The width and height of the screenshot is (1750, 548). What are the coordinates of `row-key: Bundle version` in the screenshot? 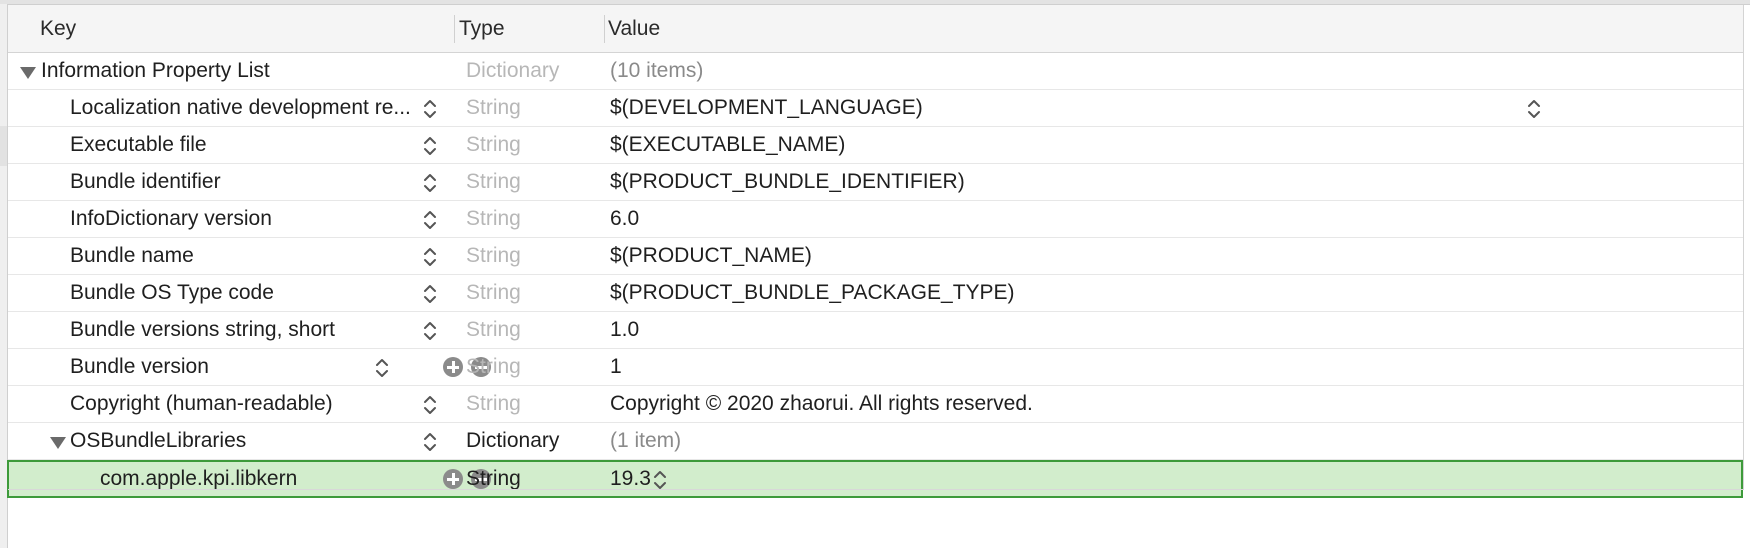 It's located at (139, 367).